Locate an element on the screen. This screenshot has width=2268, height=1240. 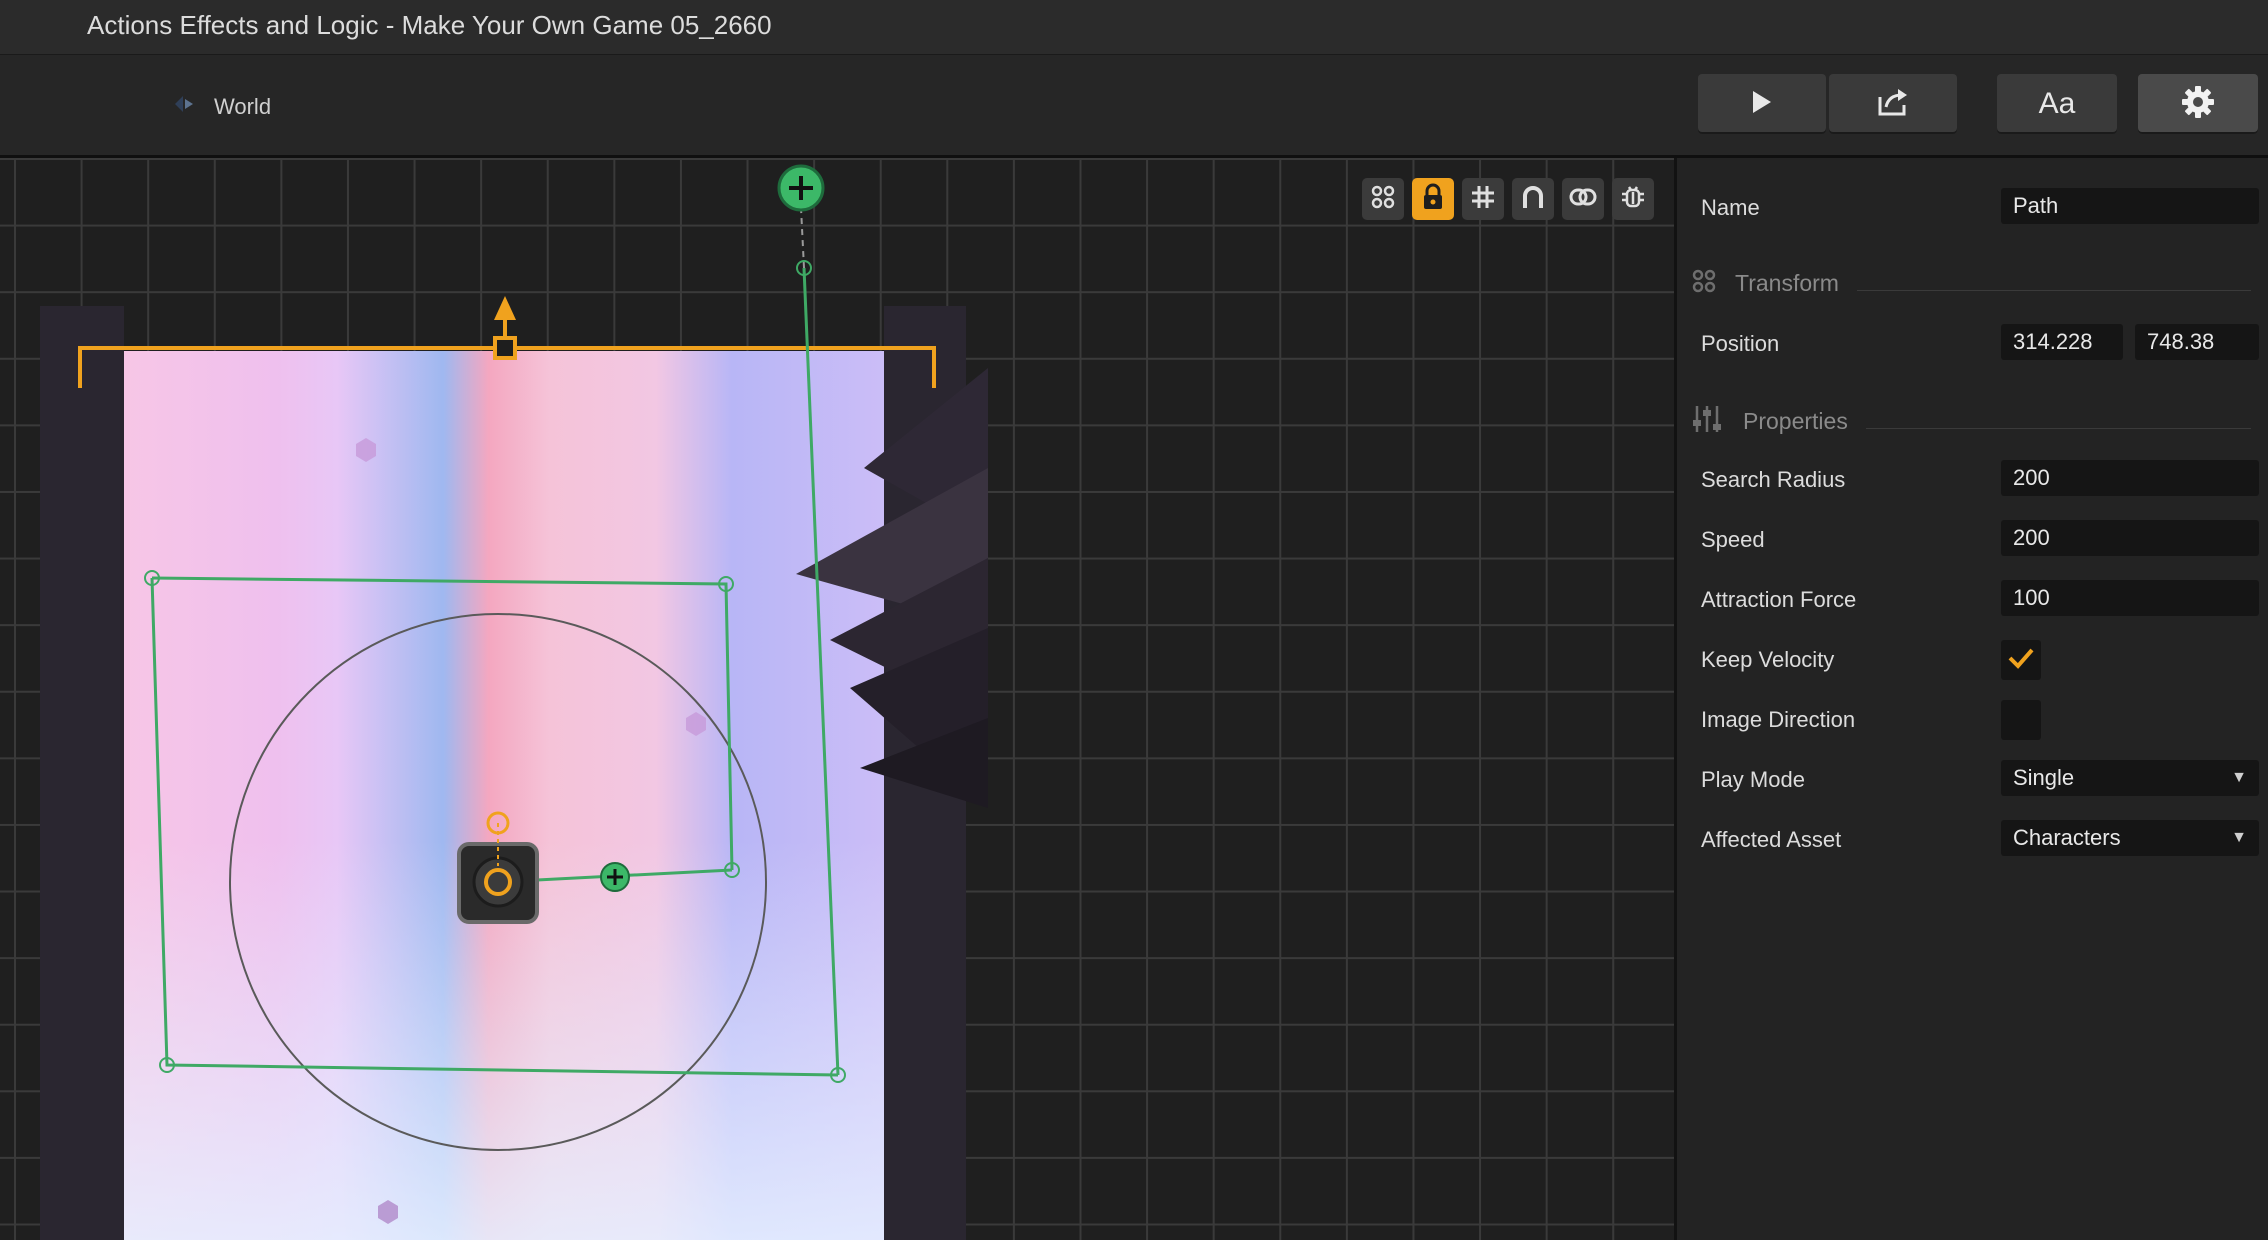
snap-tool is located at coordinates (1533, 199).